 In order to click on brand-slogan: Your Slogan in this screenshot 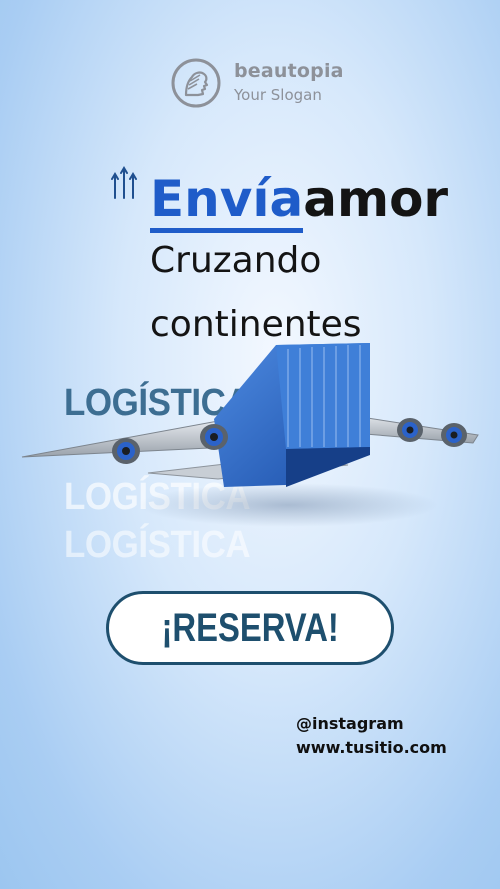, I will do `click(278, 95)`.